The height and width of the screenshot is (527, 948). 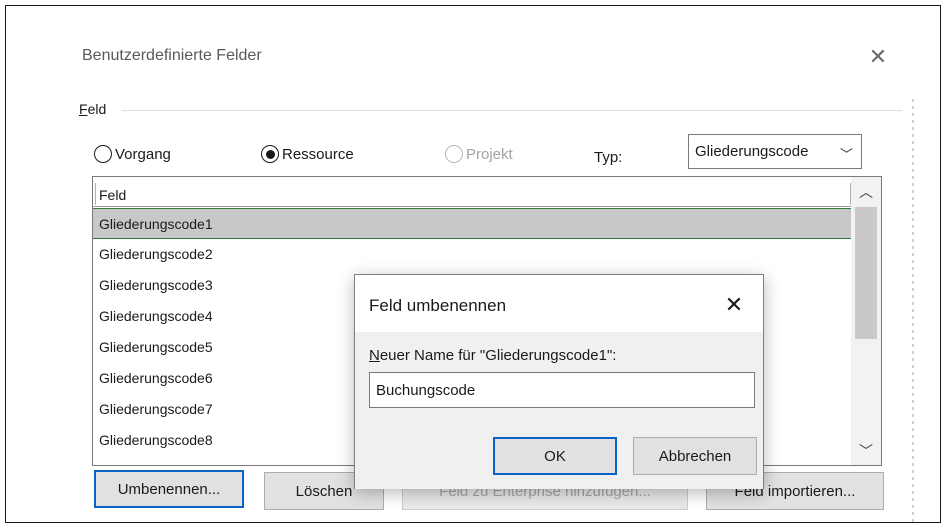 I want to click on dialog-title: Benutzerdefinierte Felder, so click(x=172, y=55).